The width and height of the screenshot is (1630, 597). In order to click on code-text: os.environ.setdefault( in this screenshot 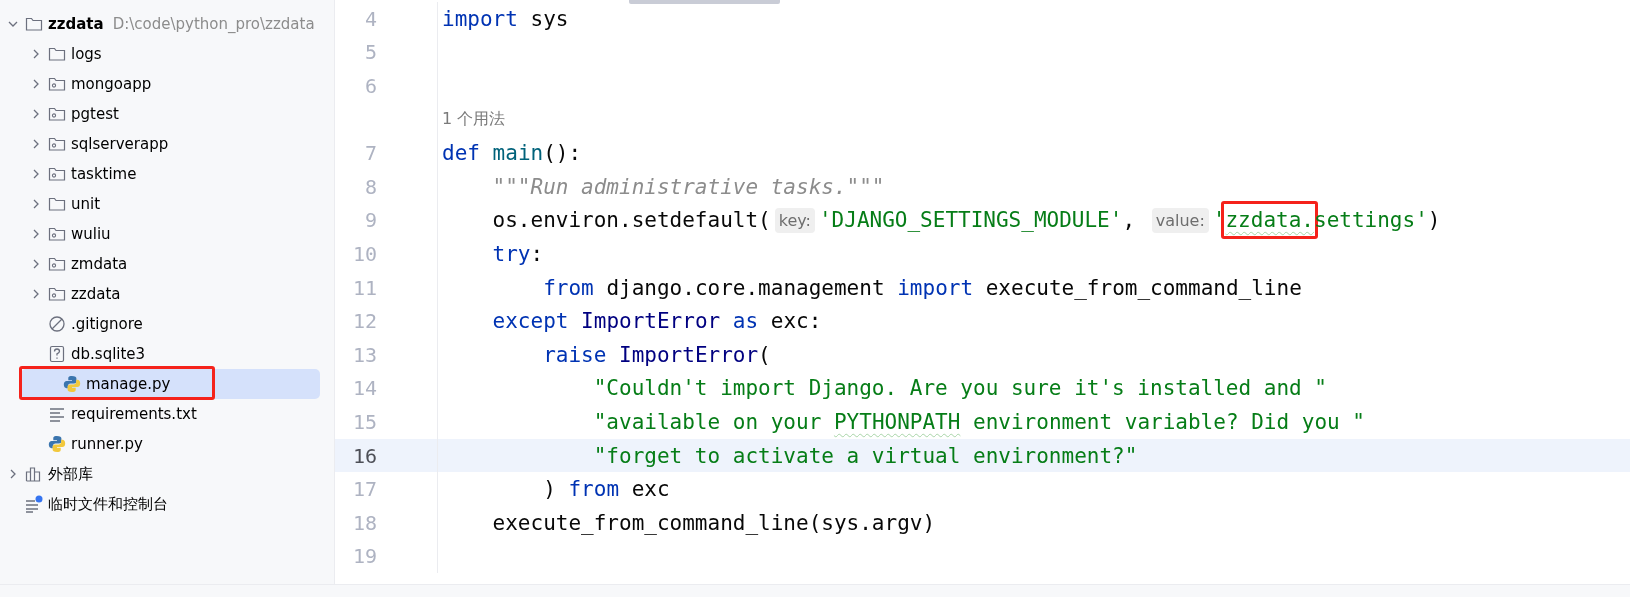, I will do `click(631, 220)`.